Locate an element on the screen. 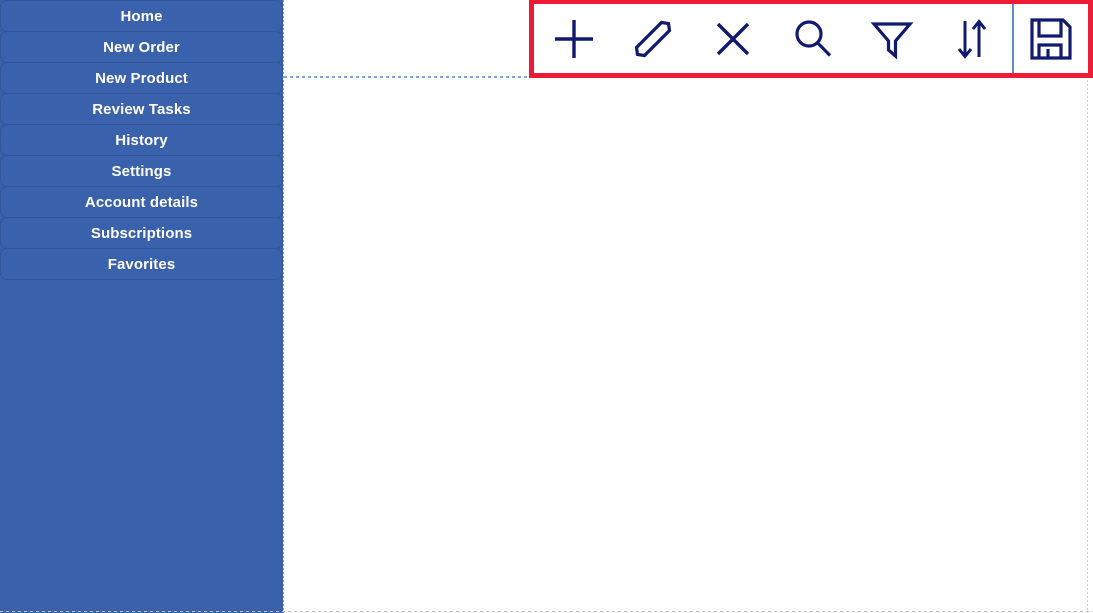 The width and height of the screenshot is (1093, 613). filter-icon is located at coordinates (892, 39).